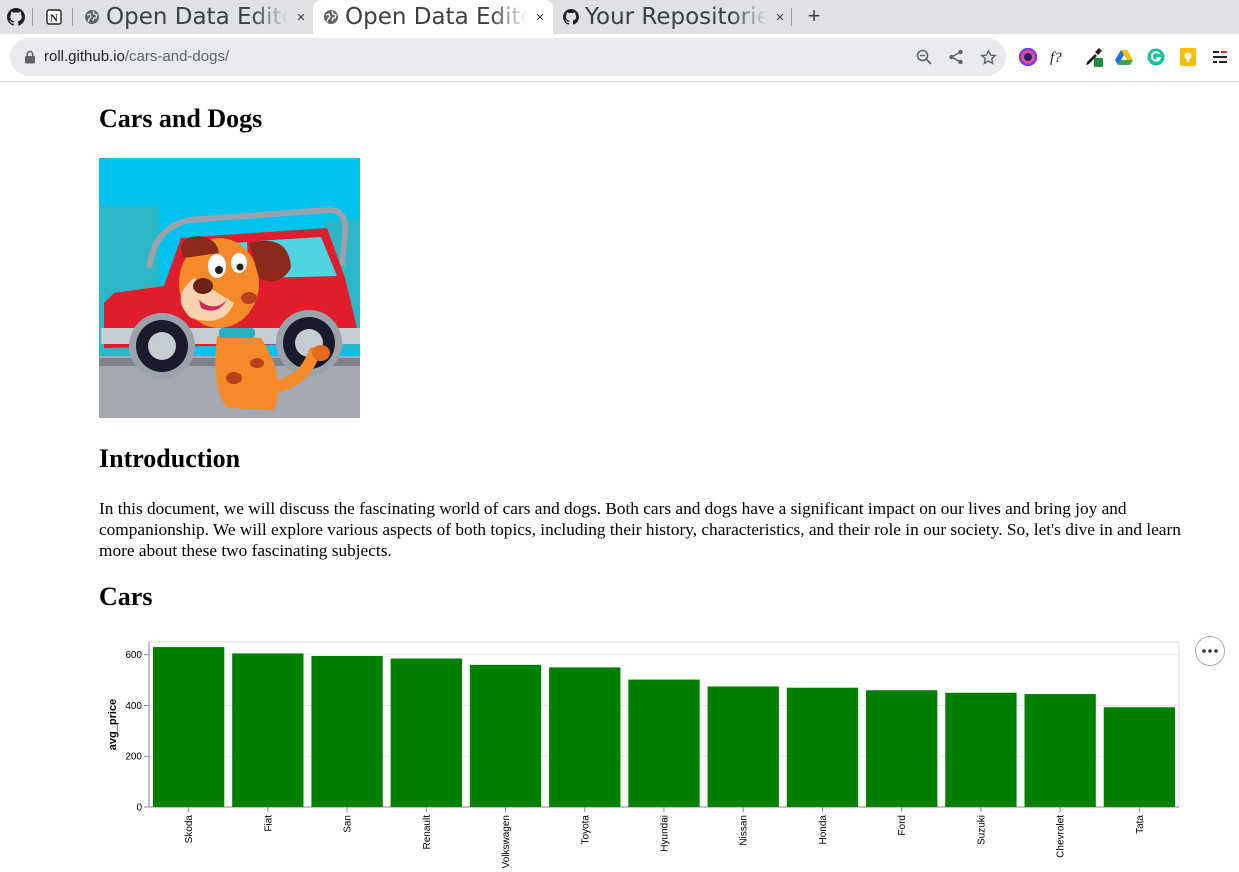  I want to click on extension-keep, so click(1188, 57).